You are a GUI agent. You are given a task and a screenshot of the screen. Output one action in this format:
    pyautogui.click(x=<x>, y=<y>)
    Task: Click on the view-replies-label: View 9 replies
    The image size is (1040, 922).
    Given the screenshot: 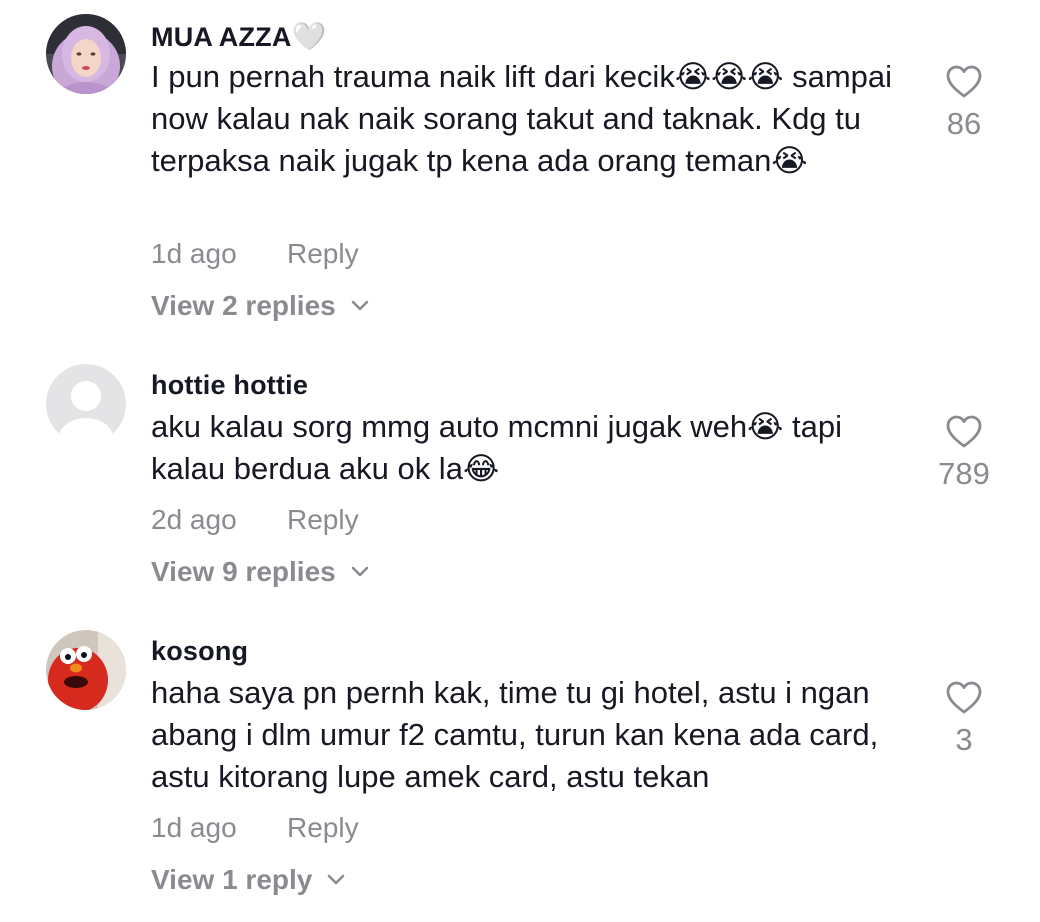 What is the action you would take?
    pyautogui.click(x=243, y=571)
    